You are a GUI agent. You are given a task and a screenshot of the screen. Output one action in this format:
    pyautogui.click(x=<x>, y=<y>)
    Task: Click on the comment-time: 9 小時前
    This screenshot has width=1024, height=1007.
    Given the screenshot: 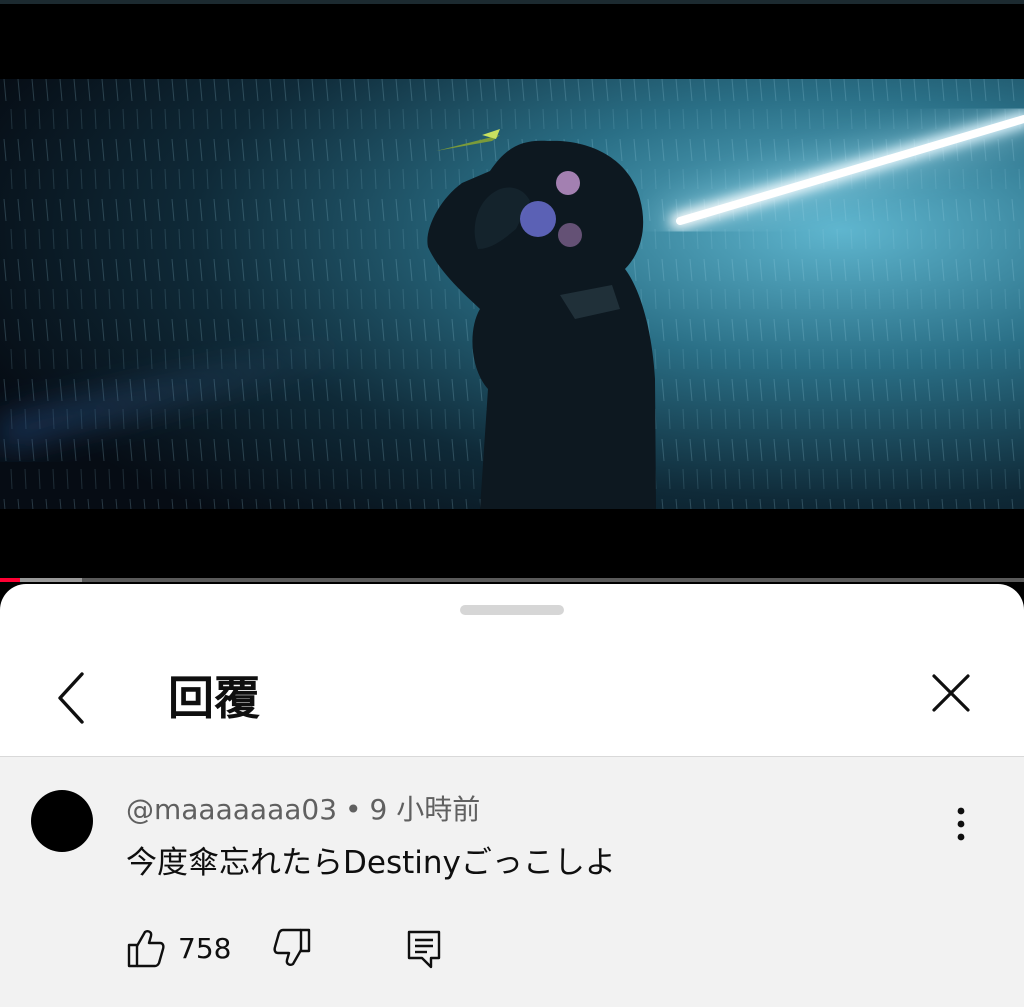 What is the action you would take?
    pyautogui.click(x=425, y=809)
    